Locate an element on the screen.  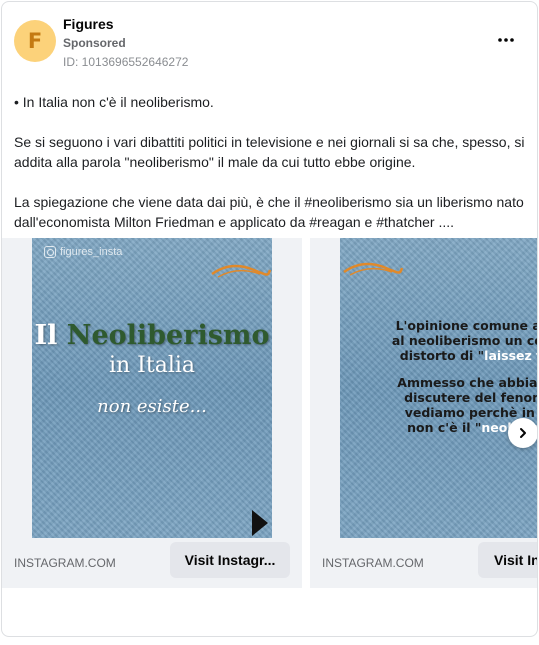
ellipsis-icon is located at coordinates (506, 40).